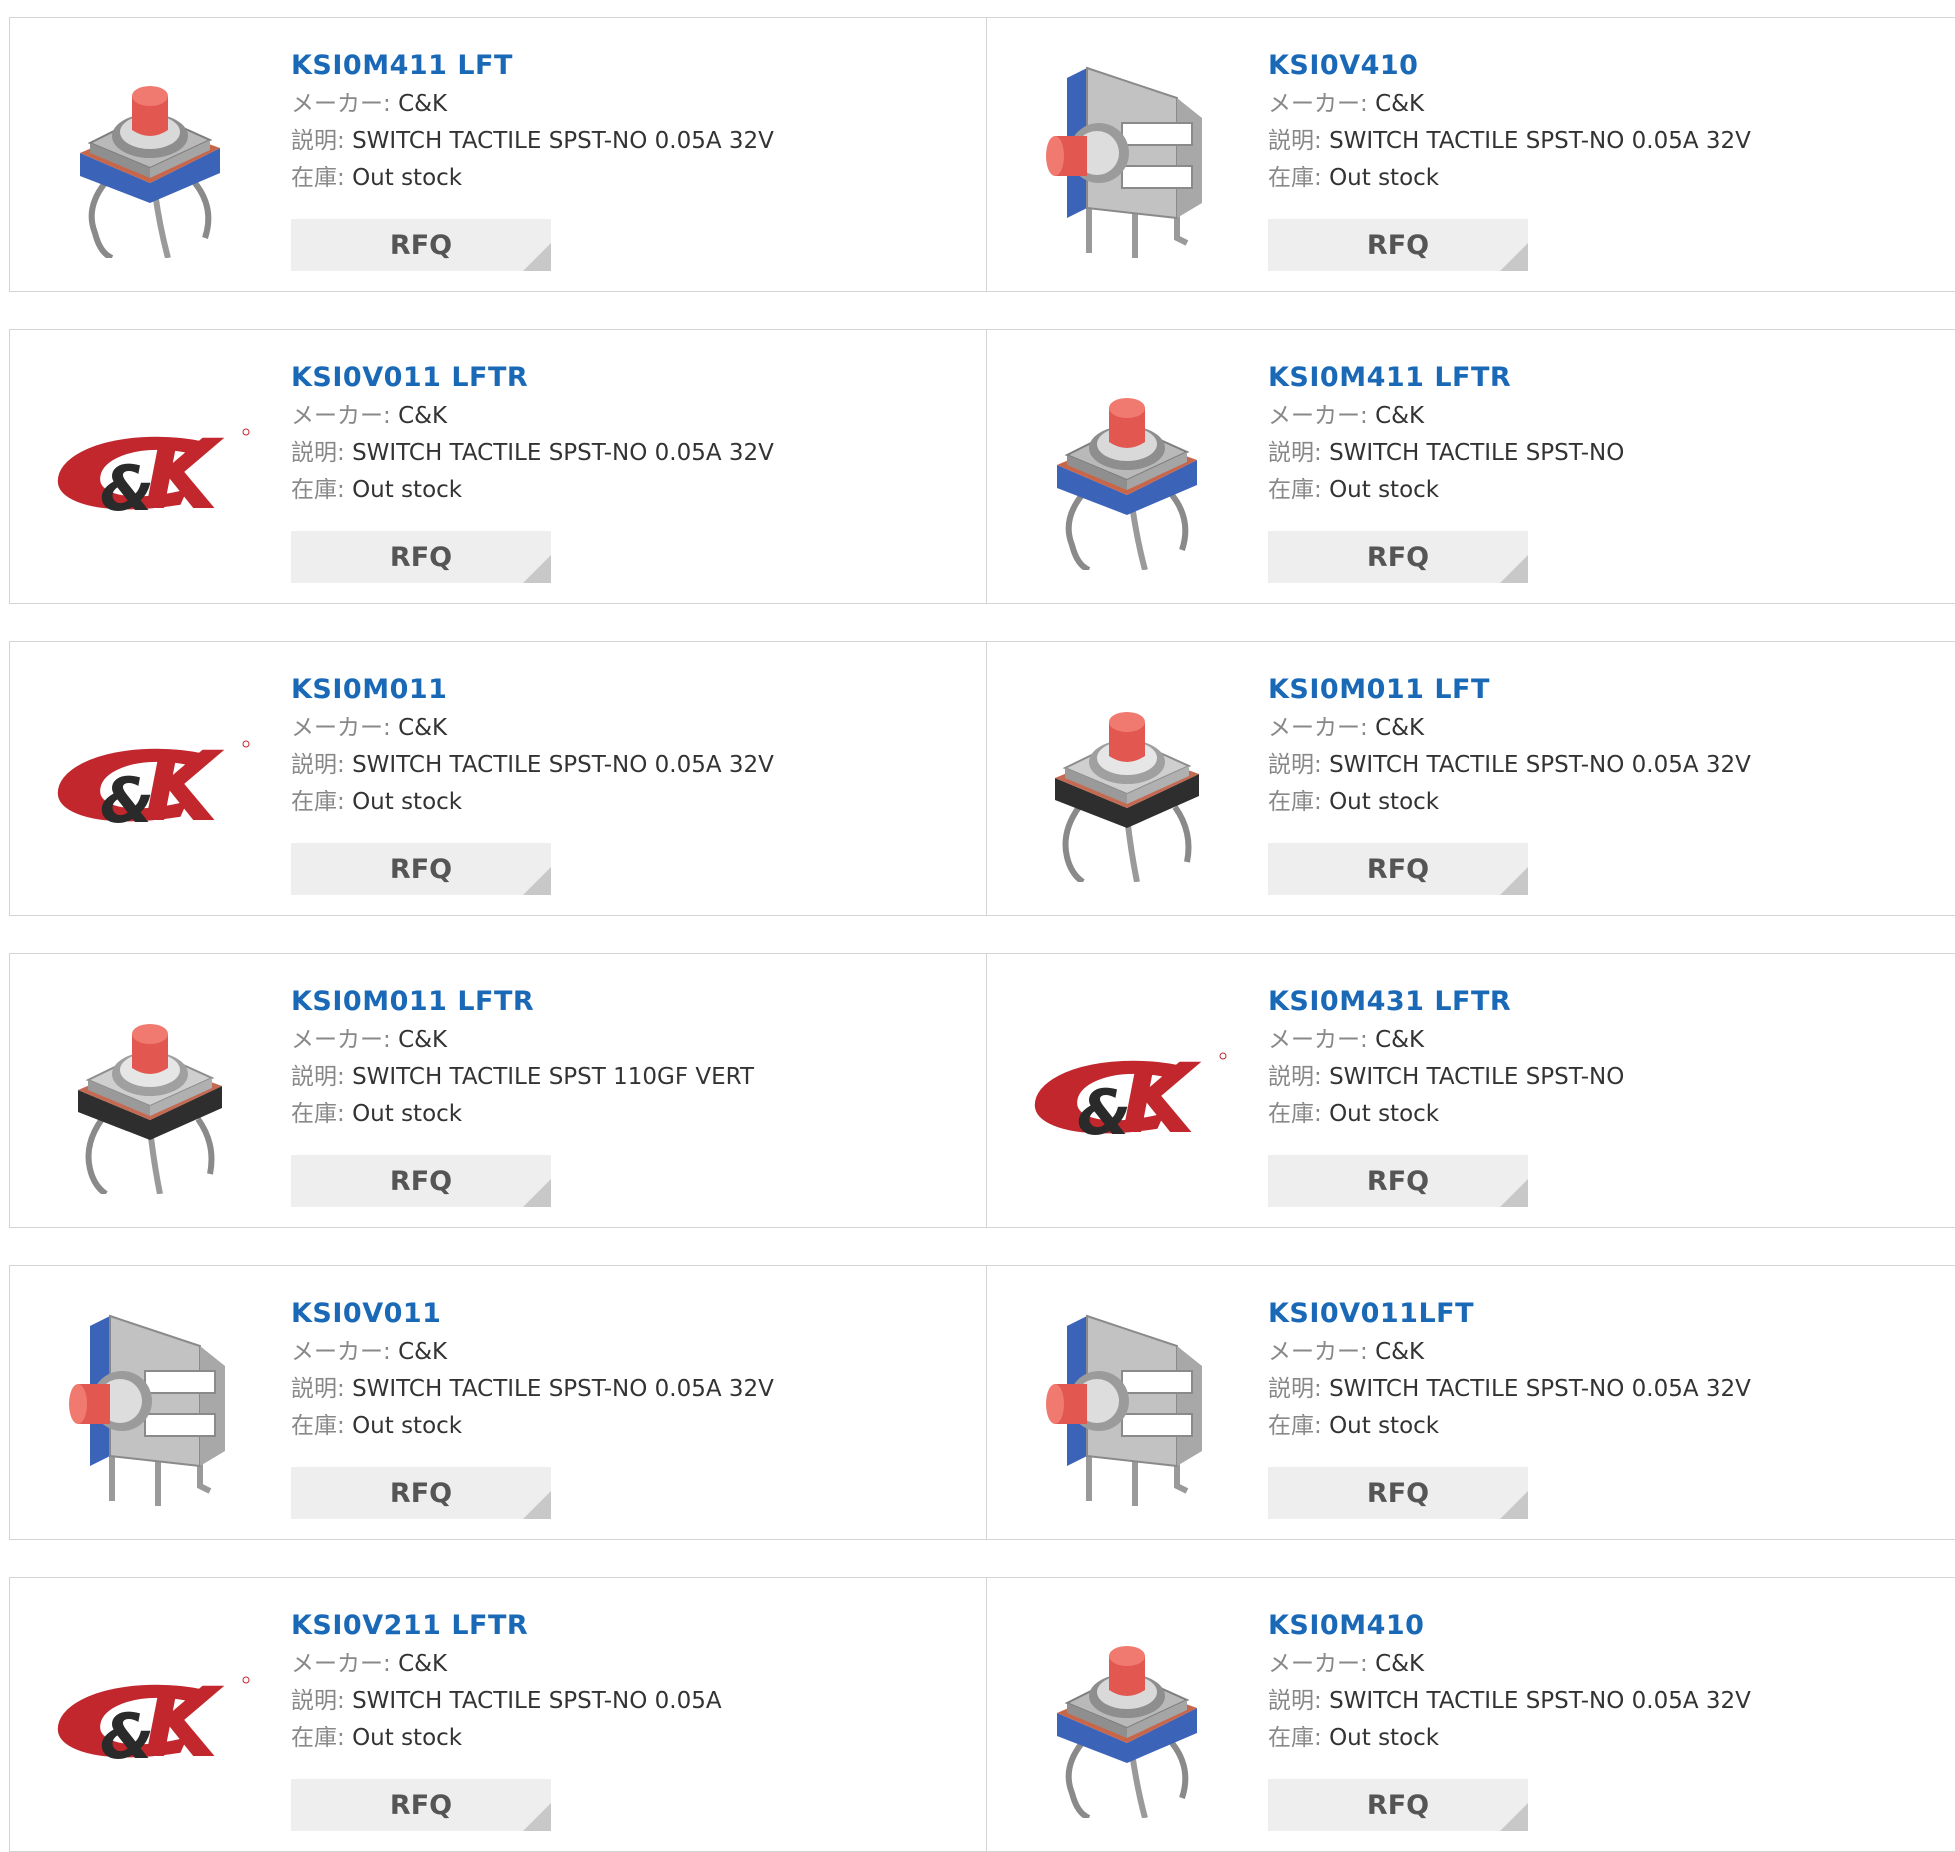 This screenshot has width=1955, height=1852. I want to click on product-name-link: KSI0M410, so click(1509, 1626).